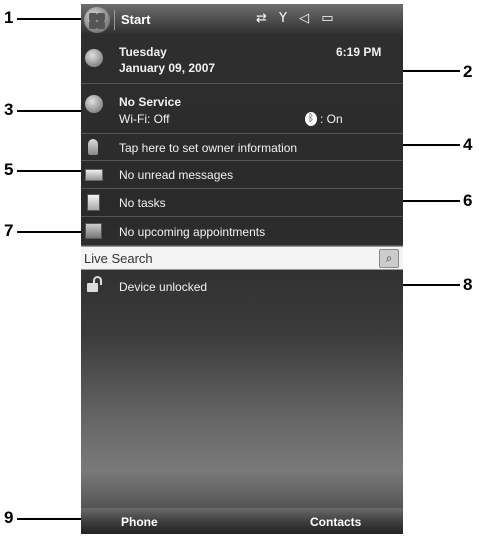 The image size is (479, 538). I want to click on callout-5-line, so click(49, 171).